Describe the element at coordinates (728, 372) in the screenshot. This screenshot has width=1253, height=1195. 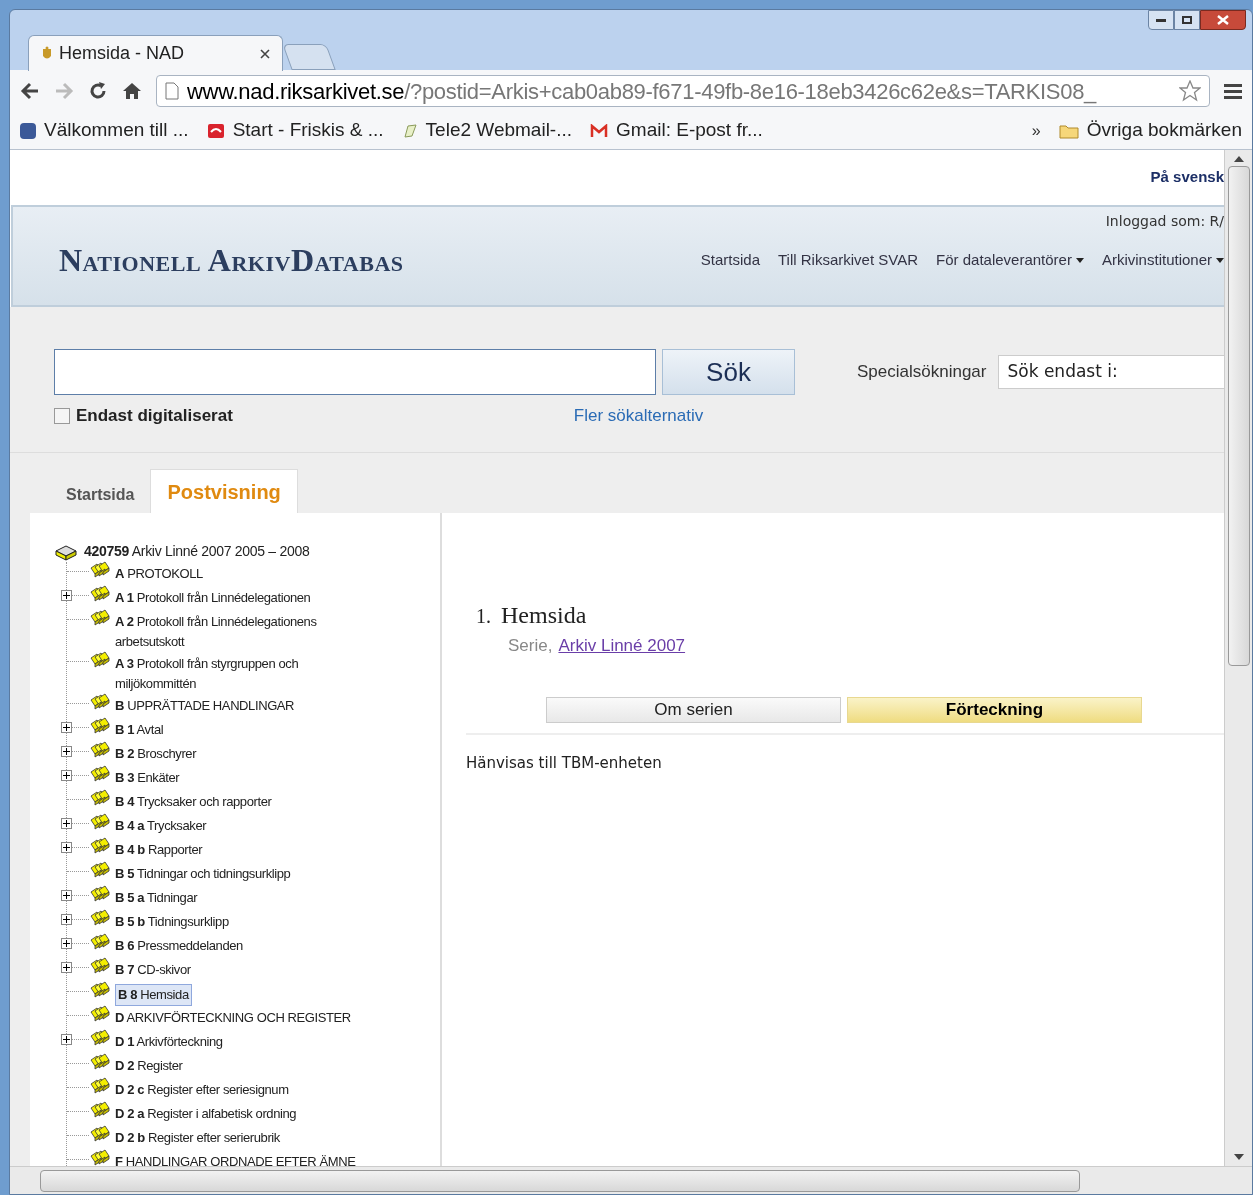
I see `search-button: Sök` at that location.